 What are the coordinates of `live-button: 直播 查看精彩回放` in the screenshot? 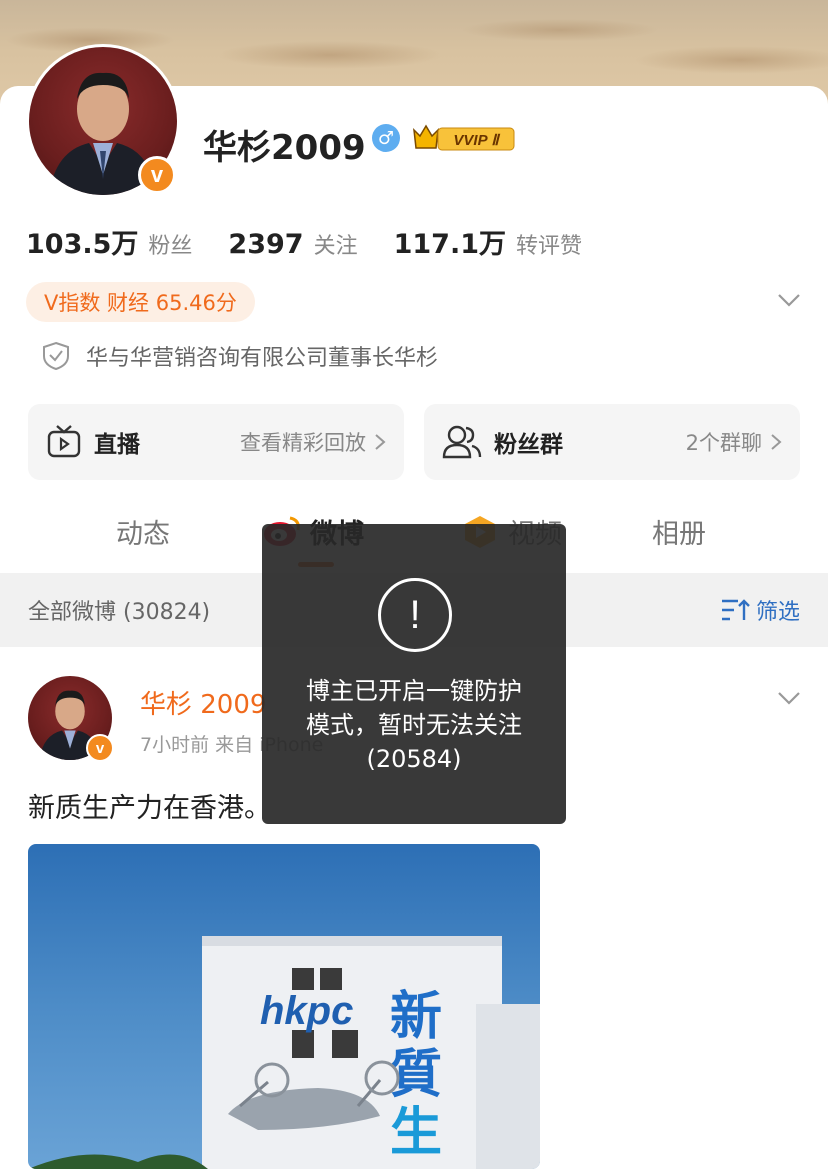 It's located at (216, 442).